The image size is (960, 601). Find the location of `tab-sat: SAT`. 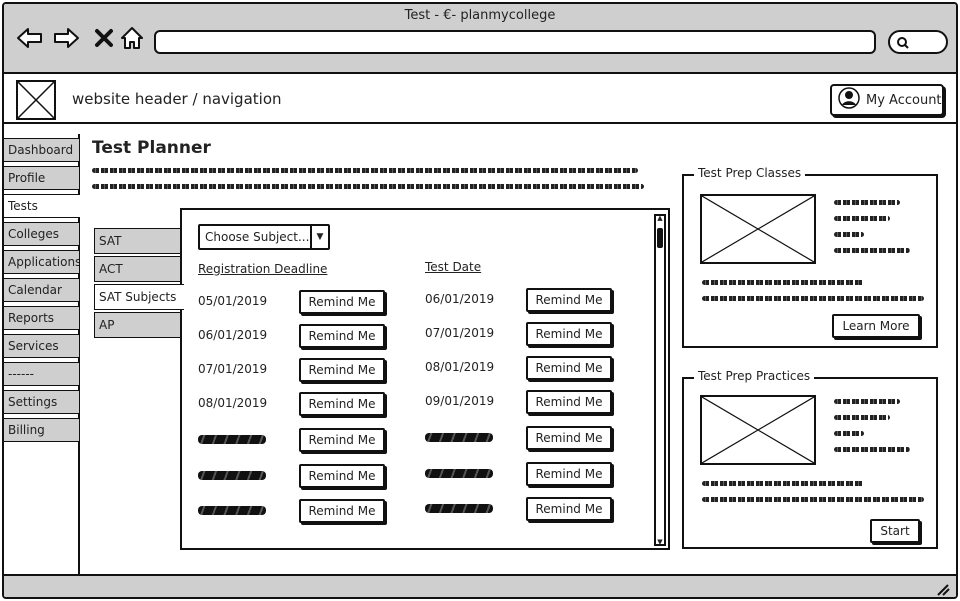

tab-sat: SAT is located at coordinates (139, 241).